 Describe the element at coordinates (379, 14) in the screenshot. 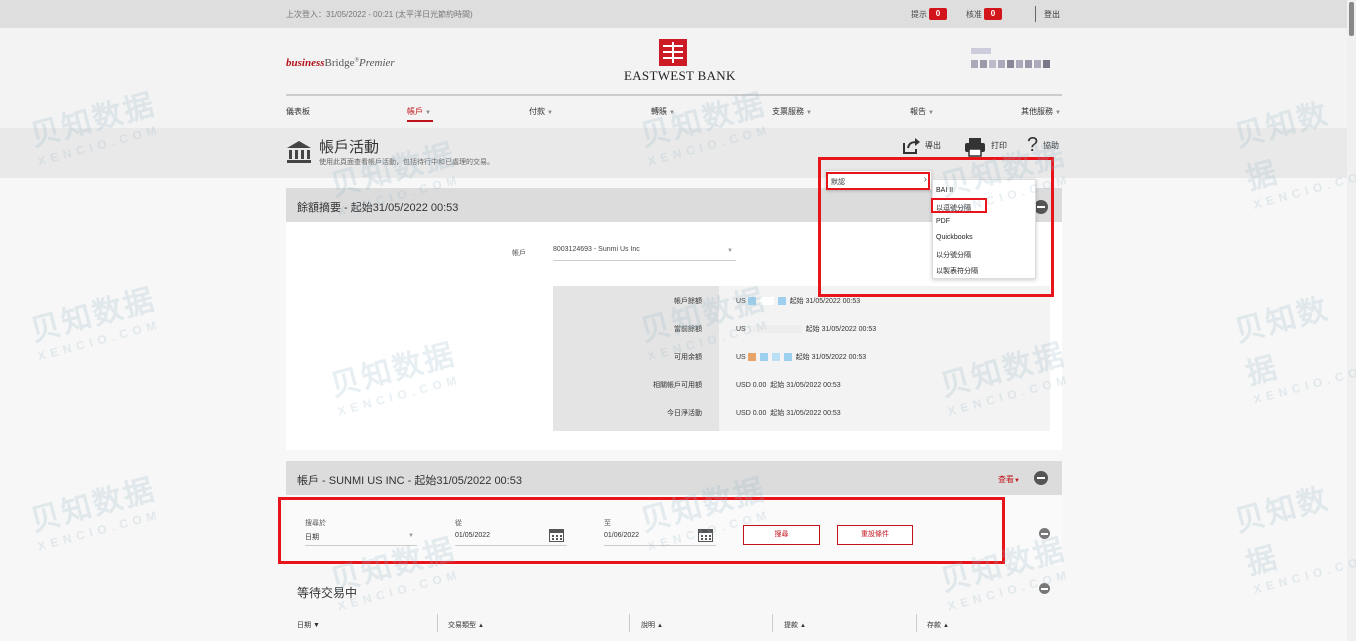

I see `last-login-text: 上次登入：31/05/2022 - 00:21 (太平洋日光節約時間)` at that location.